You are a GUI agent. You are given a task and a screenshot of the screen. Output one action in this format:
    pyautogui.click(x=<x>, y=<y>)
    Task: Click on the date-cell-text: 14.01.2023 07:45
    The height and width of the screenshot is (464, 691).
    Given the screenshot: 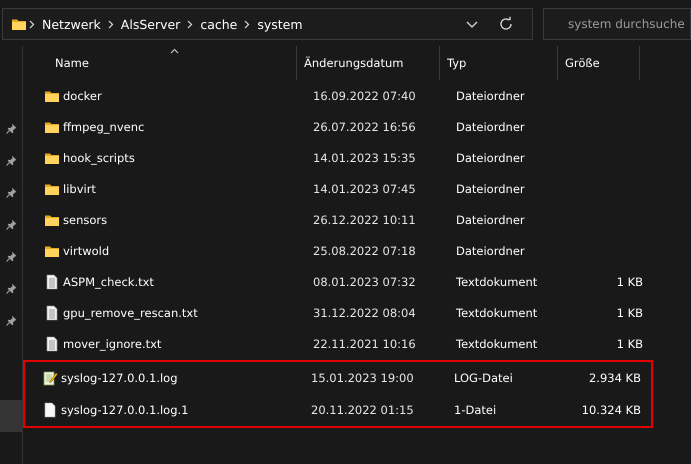 What is the action you would take?
    pyautogui.click(x=364, y=189)
    